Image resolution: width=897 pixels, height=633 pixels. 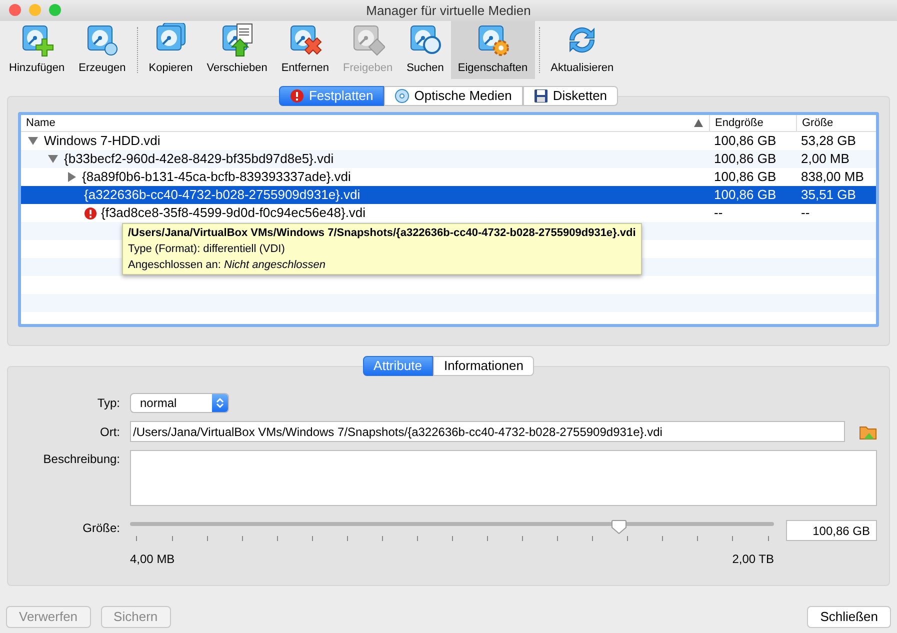 I want to click on type-select: normal, so click(x=179, y=403).